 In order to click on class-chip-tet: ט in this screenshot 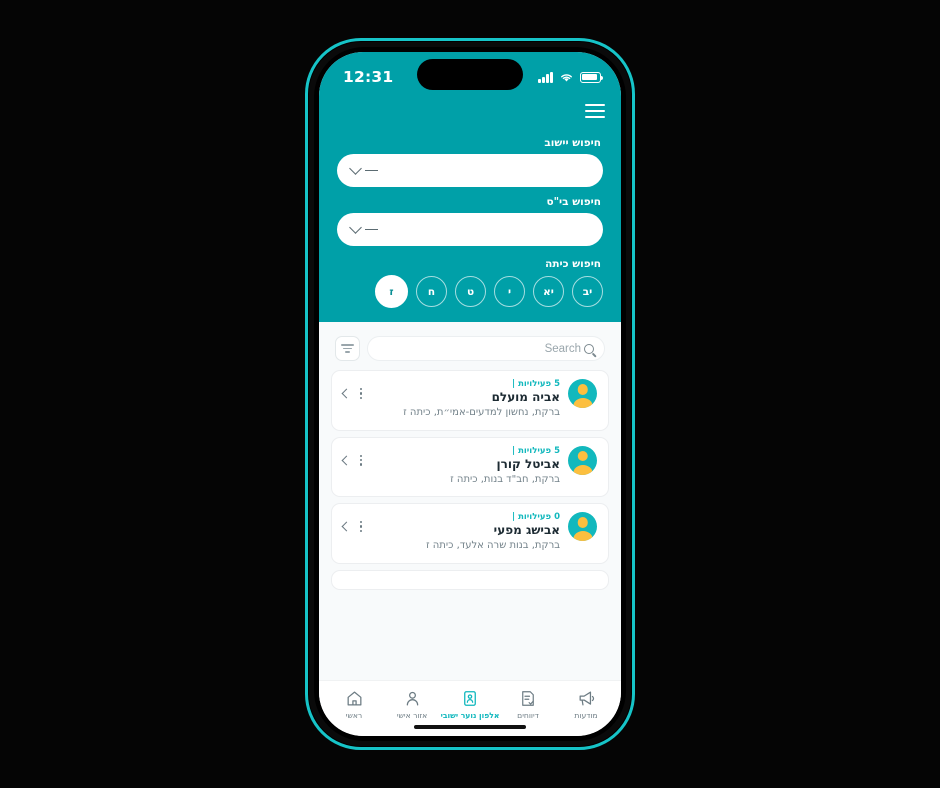, I will do `click(470, 291)`.